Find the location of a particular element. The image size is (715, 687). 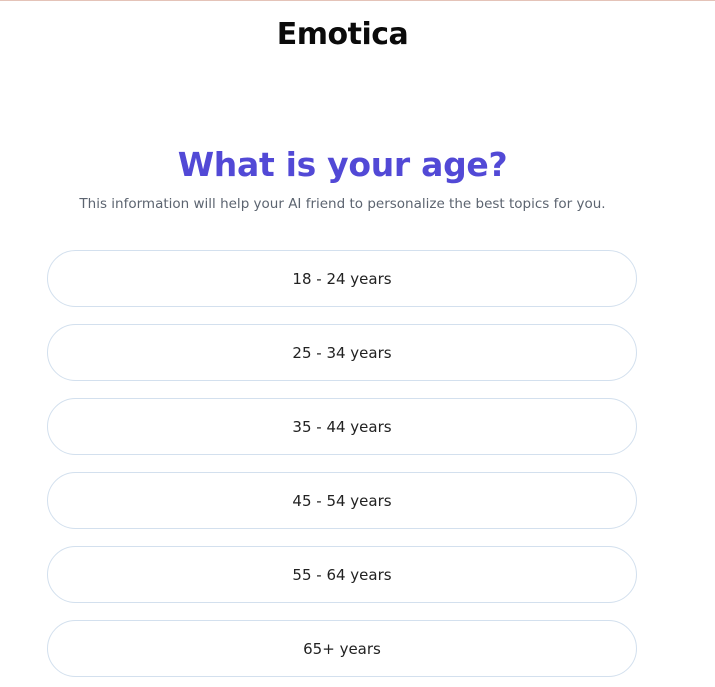

age-option-25-34: 25 - 34 years is located at coordinates (342, 352).